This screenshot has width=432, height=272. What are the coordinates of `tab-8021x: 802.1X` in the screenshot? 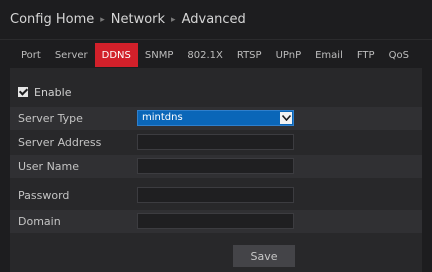 It's located at (204, 55).